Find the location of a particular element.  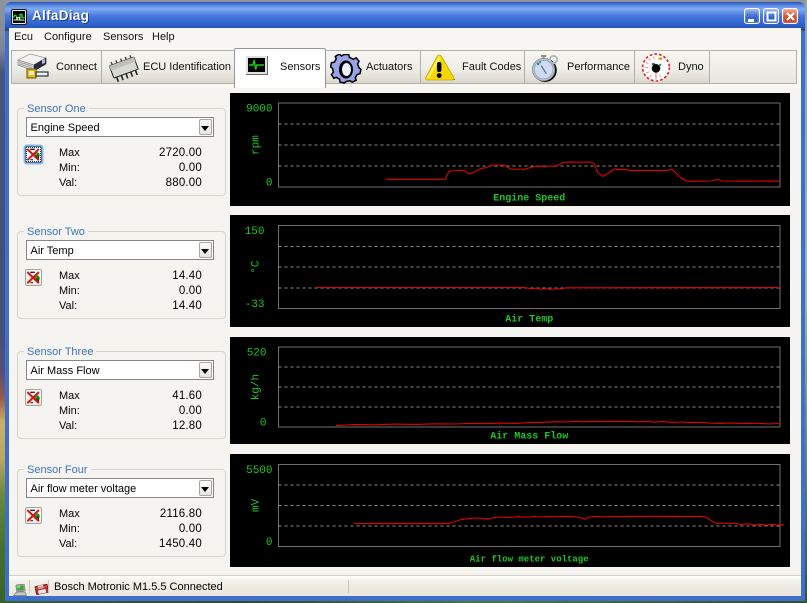

svg-text: 9000 is located at coordinates (259, 110).